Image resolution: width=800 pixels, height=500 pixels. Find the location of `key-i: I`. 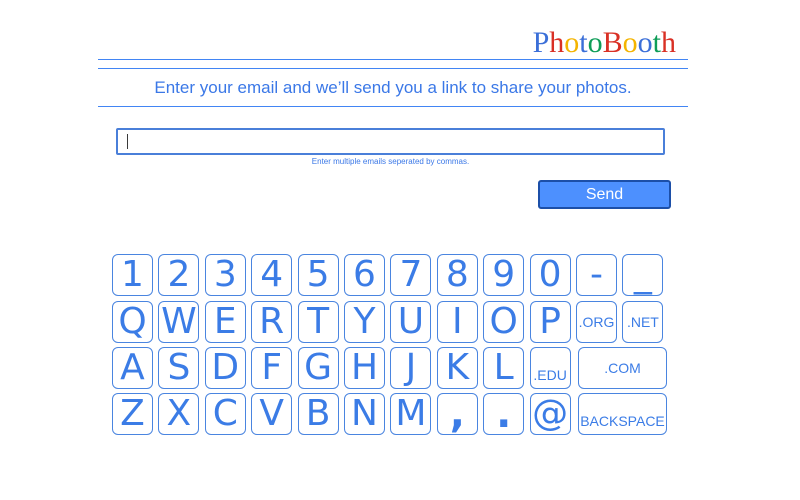

key-i: I is located at coordinates (457, 322).